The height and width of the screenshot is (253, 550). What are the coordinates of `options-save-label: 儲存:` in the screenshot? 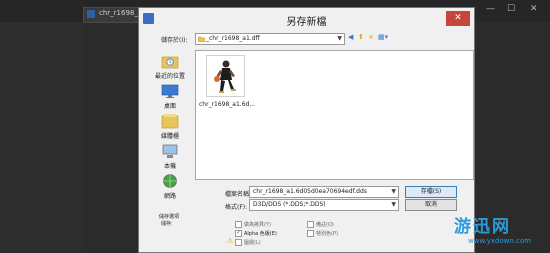 It's located at (167, 224).